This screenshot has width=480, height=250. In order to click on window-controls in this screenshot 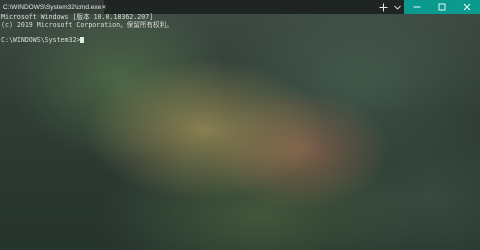, I will do `click(442, 7)`.